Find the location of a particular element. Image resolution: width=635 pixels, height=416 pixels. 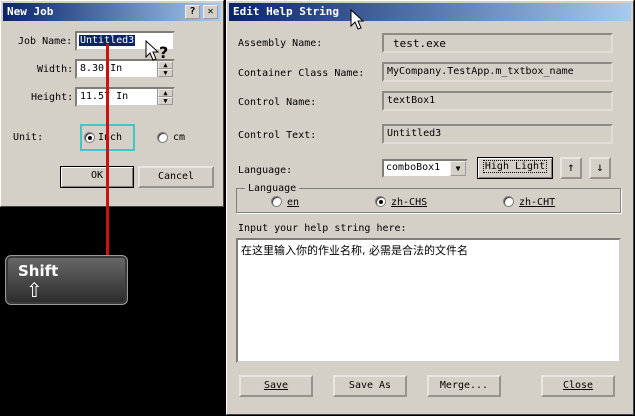

lang-zh-cht-radio is located at coordinates (508, 201).